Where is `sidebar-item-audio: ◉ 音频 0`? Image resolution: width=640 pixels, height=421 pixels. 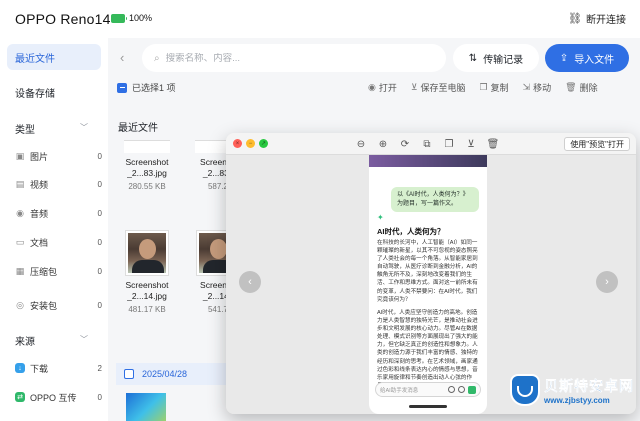
sidebar-item-audio: ◉ 音频 0 is located at coordinates (58, 213).